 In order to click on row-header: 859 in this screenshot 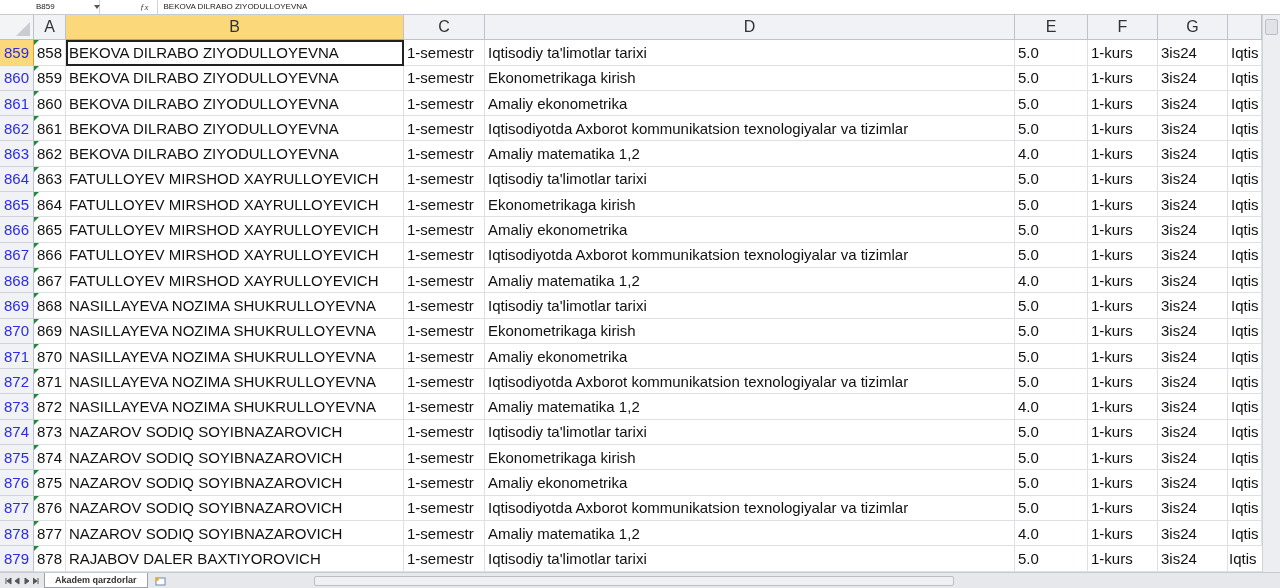, I will do `click(17, 53)`.